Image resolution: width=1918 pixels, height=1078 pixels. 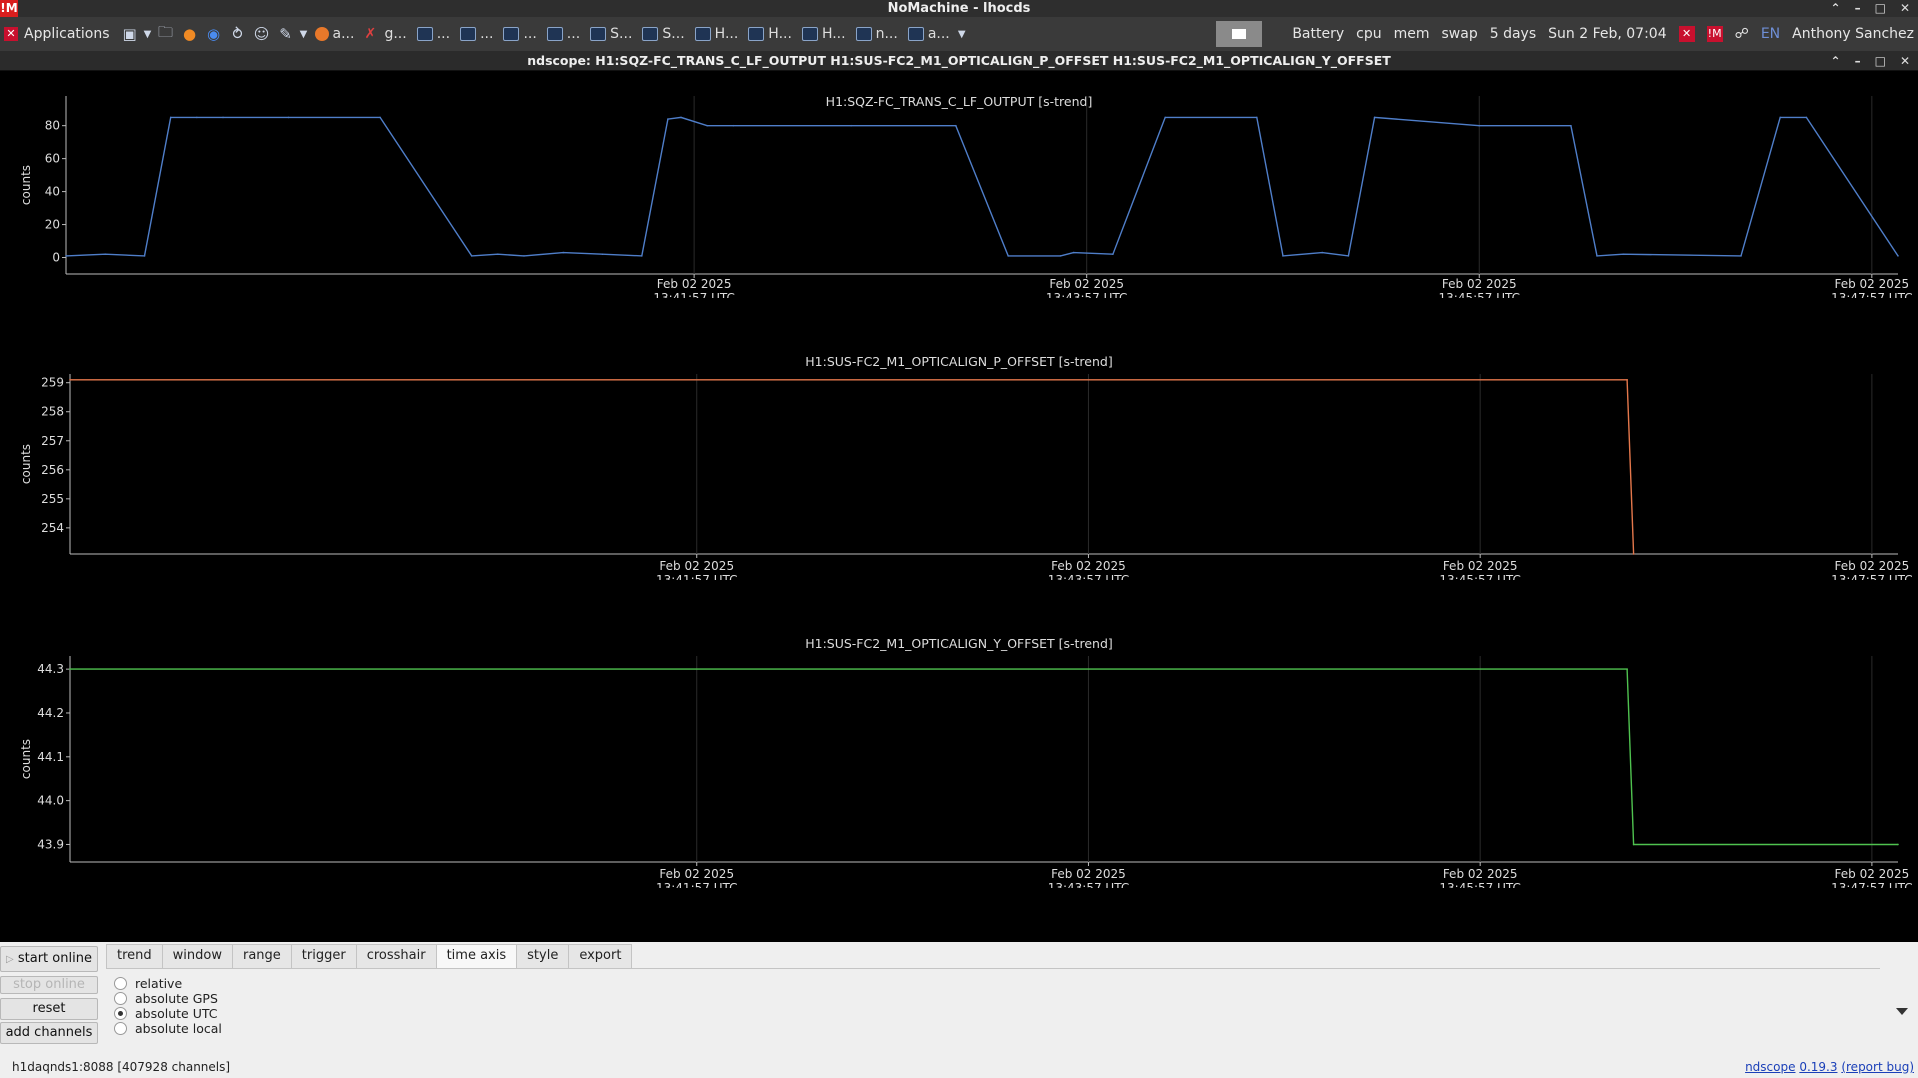 I want to click on scroll-down-icon, so click(x=1902, y=1011).